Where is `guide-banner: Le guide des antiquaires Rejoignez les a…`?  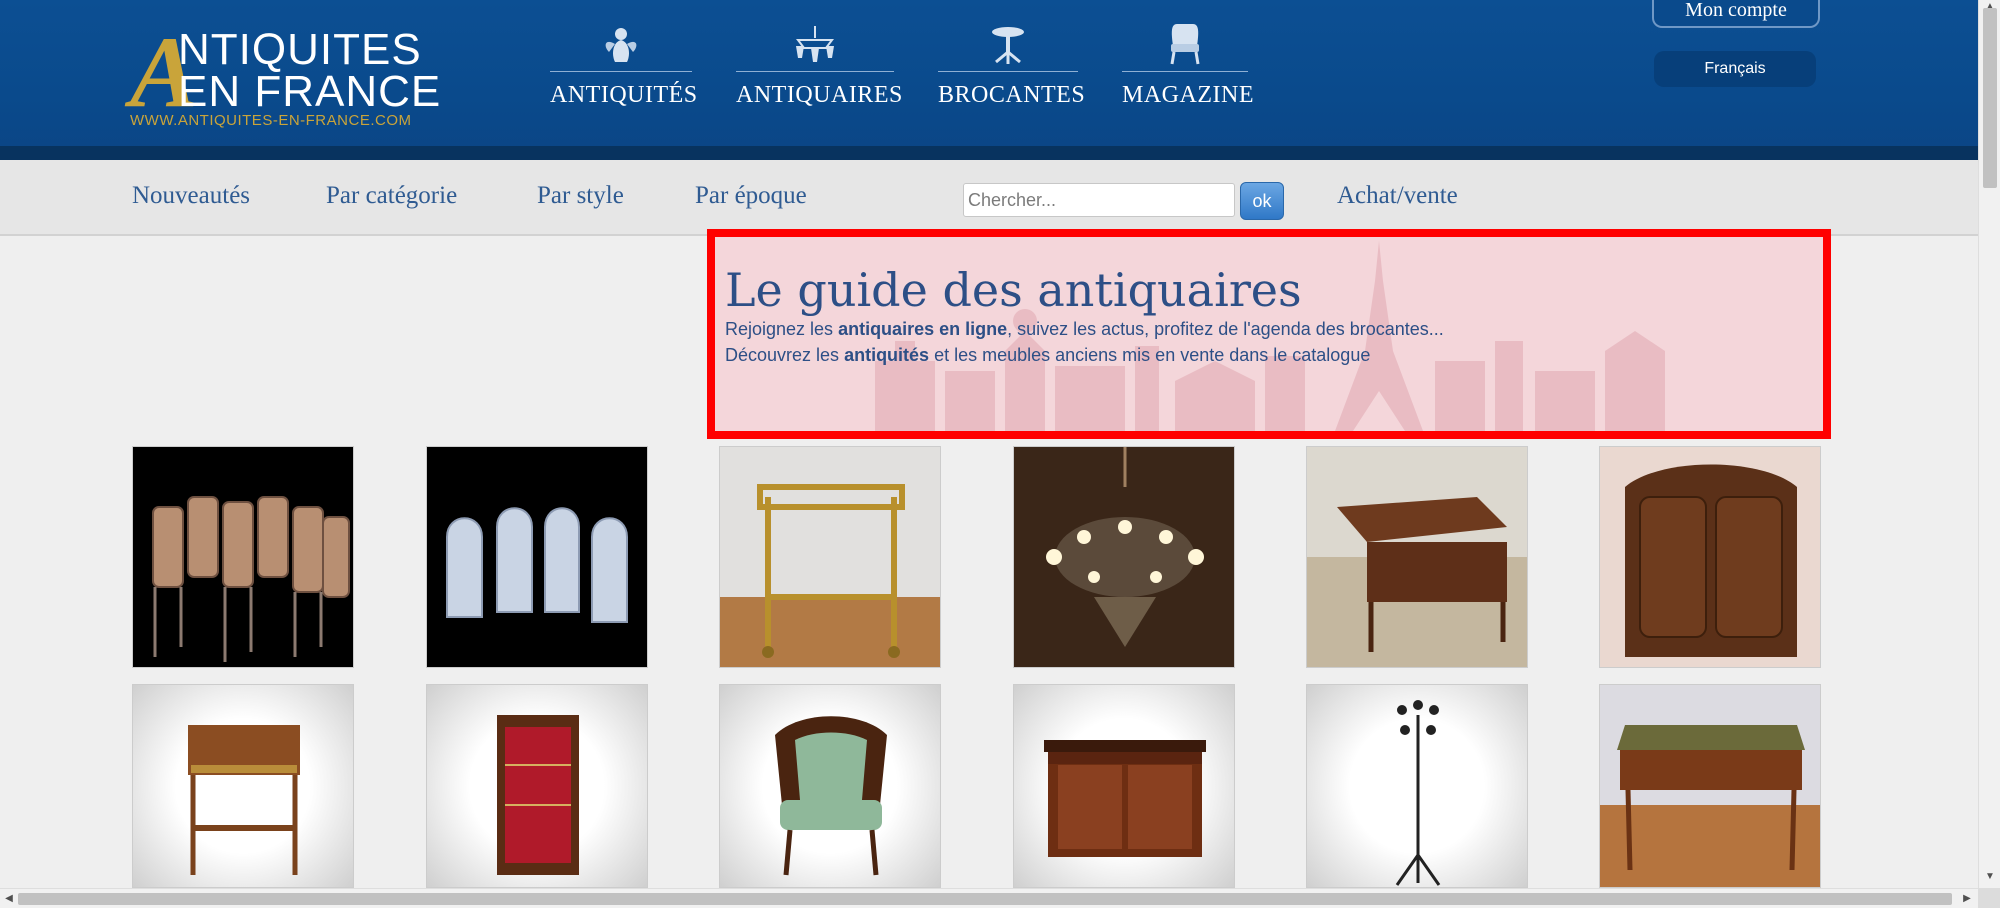 guide-banner: Le guide des antiquaires Rejoignez les a… is located at coordinates (1269, 334).